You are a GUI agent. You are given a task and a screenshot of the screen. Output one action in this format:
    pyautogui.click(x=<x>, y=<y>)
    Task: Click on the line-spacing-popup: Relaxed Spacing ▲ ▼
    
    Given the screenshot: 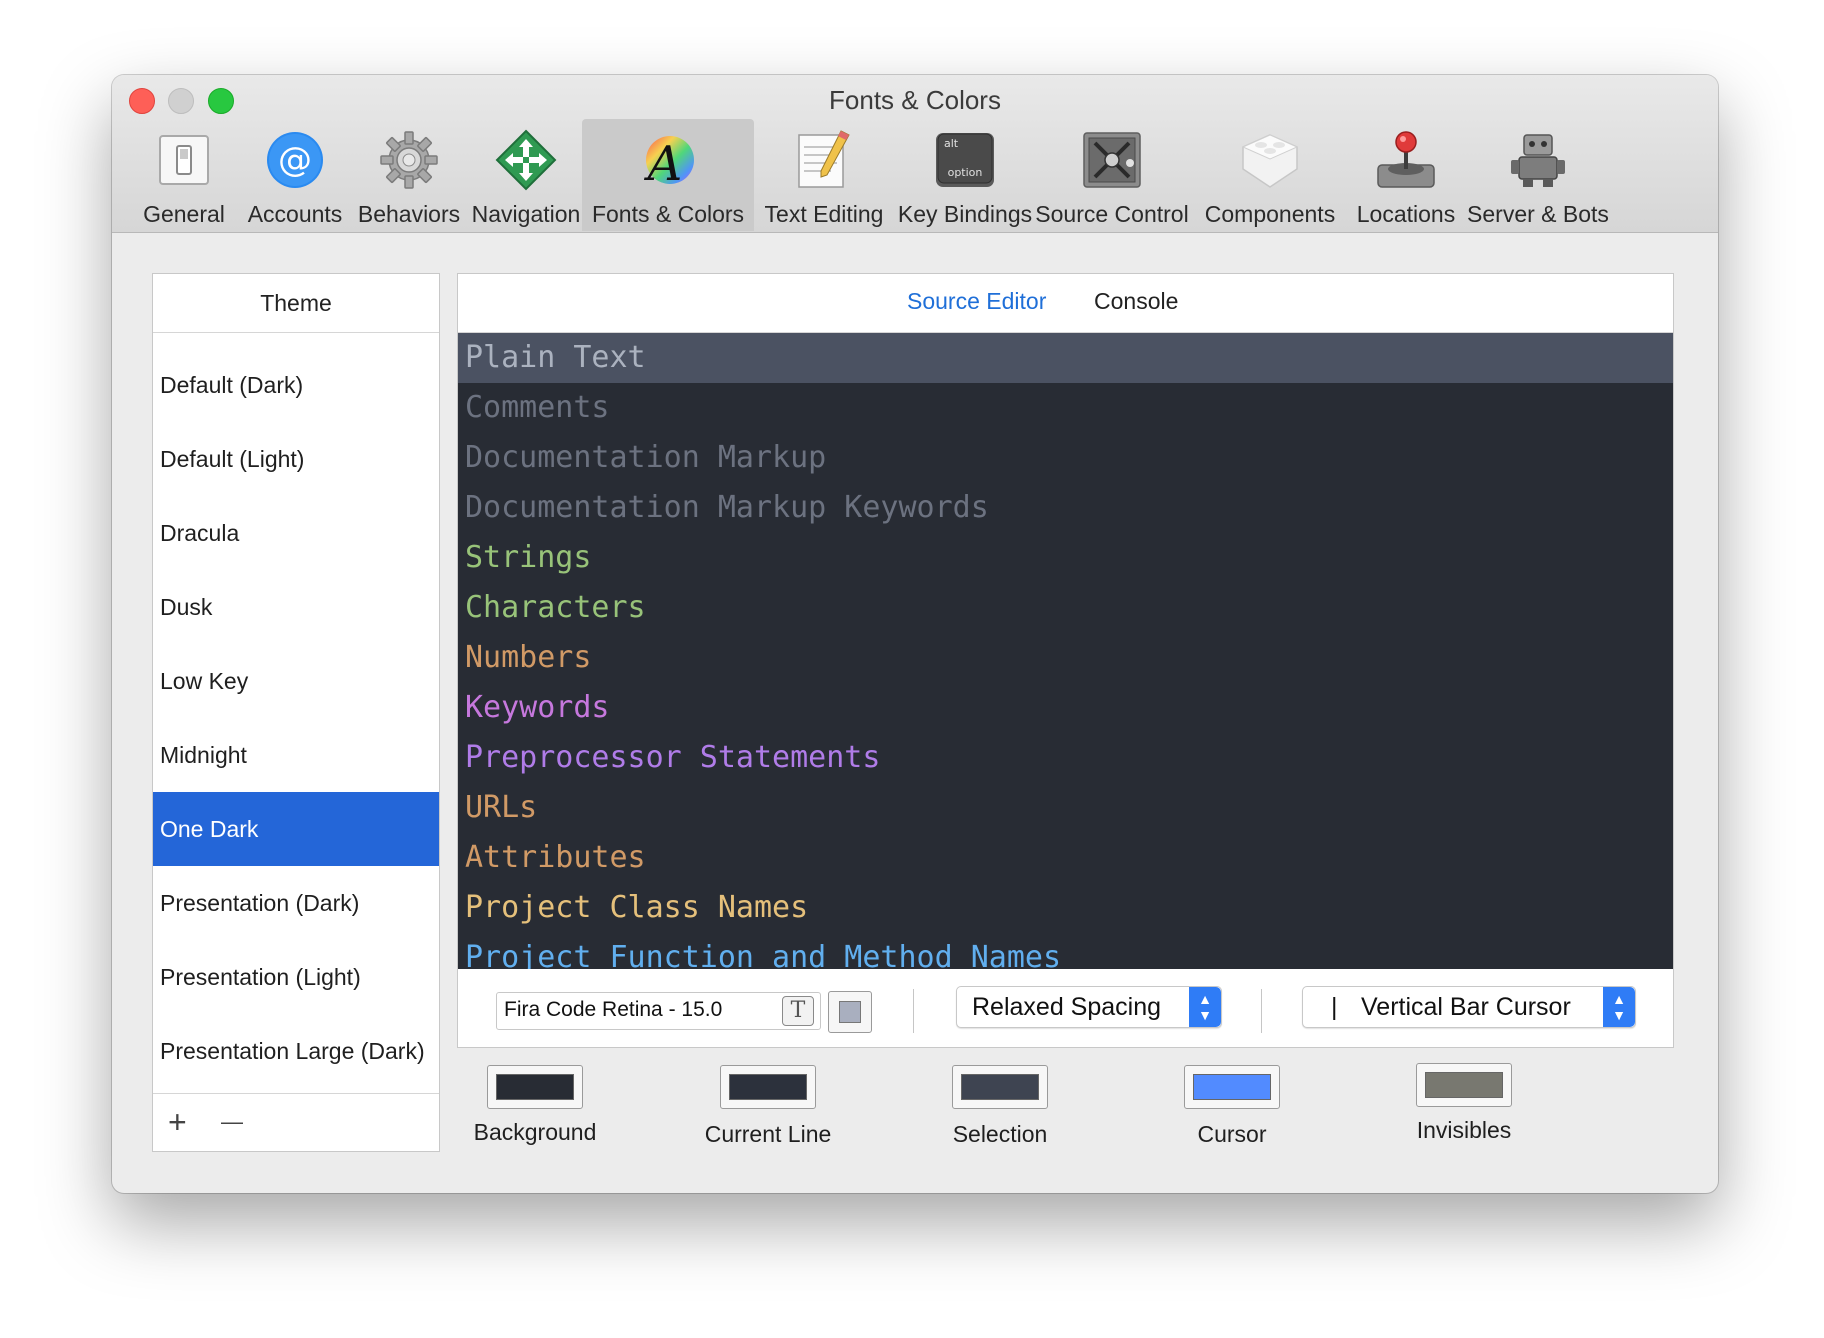 What is the action you would take?
    pyautogui.click(x=1089, y=1007)
    